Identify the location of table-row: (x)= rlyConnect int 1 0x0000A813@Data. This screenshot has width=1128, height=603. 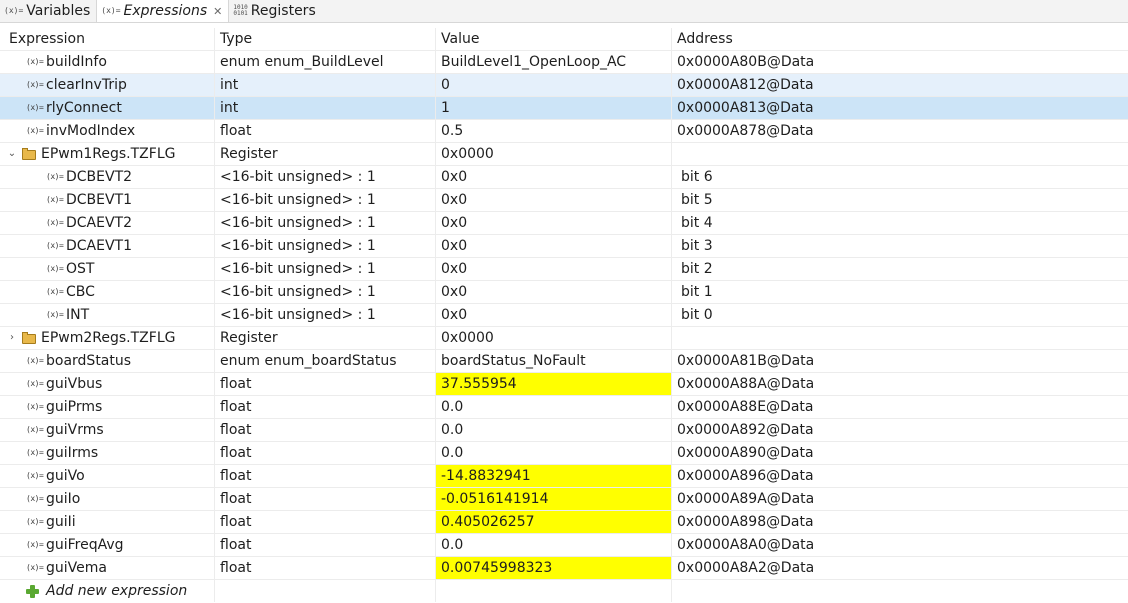
(564, 108).